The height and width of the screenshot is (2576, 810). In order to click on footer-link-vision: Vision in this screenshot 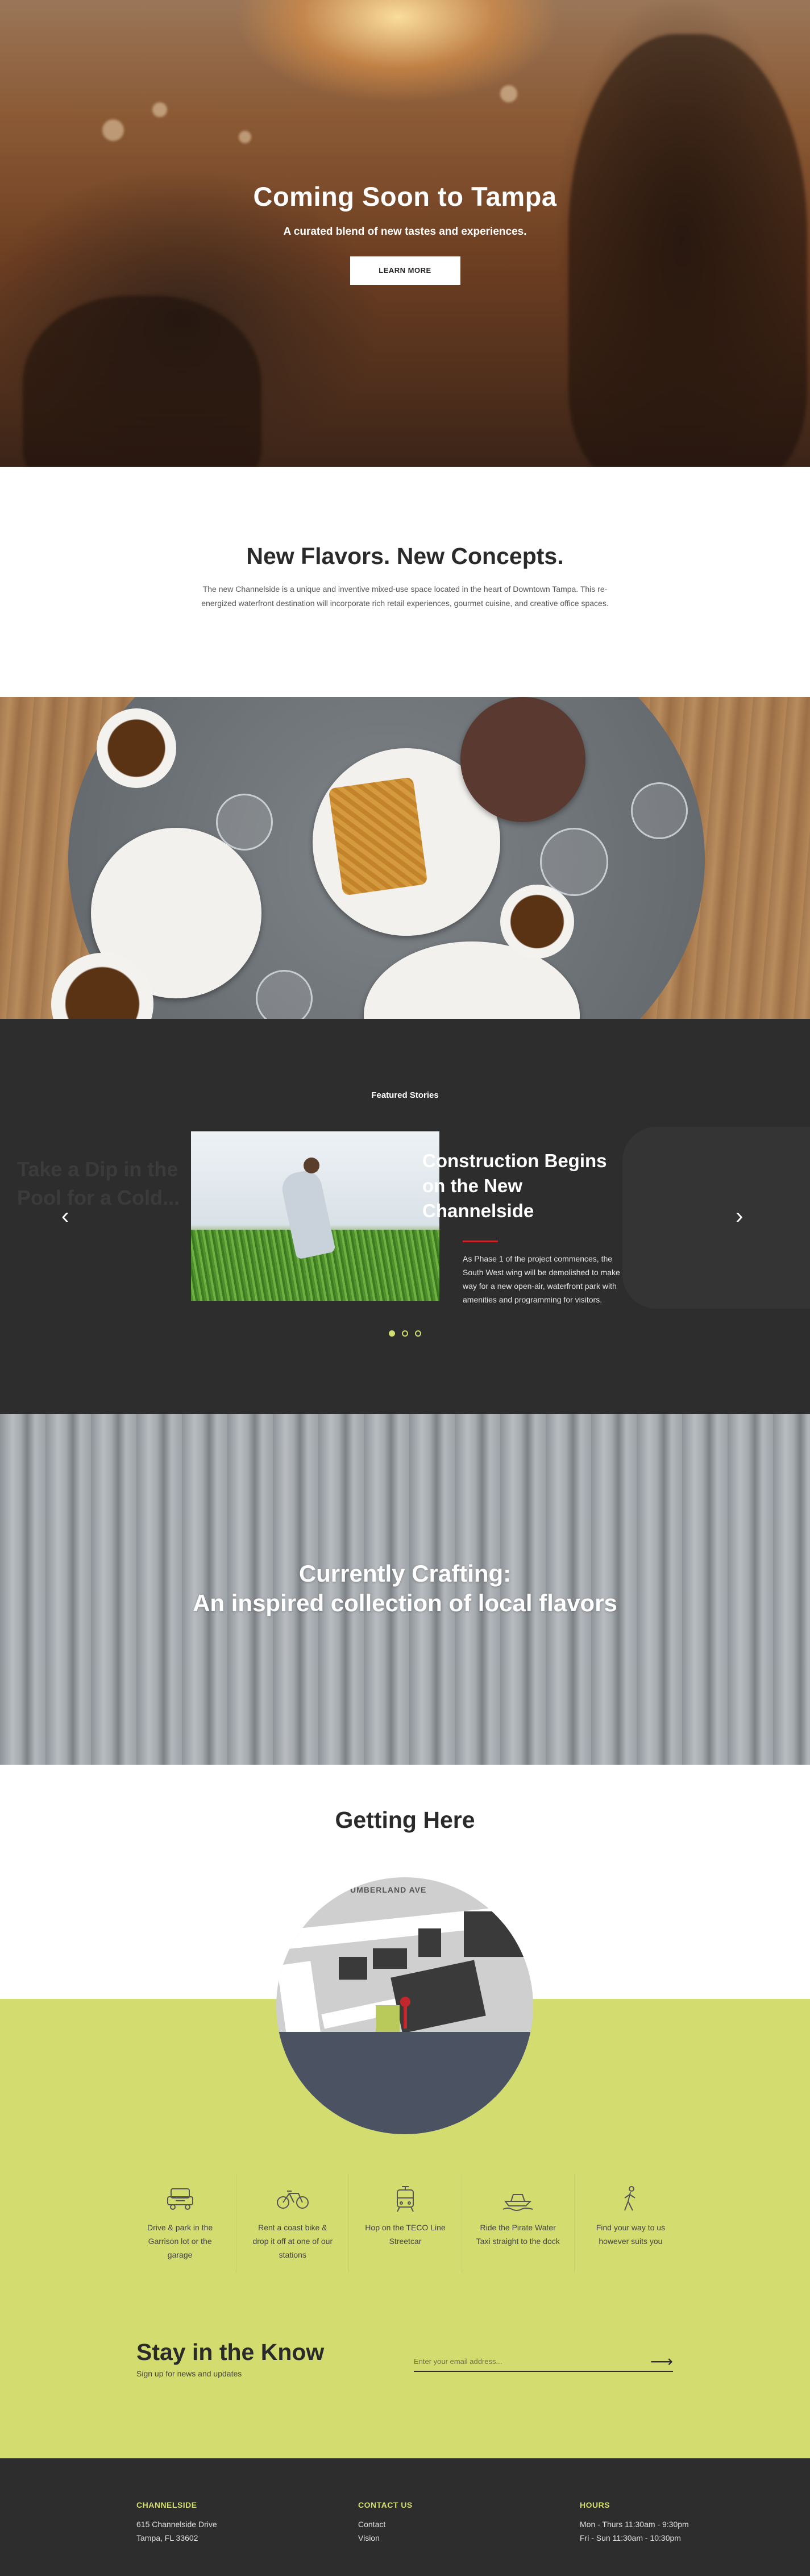, I will do `click(385, 2538)`.